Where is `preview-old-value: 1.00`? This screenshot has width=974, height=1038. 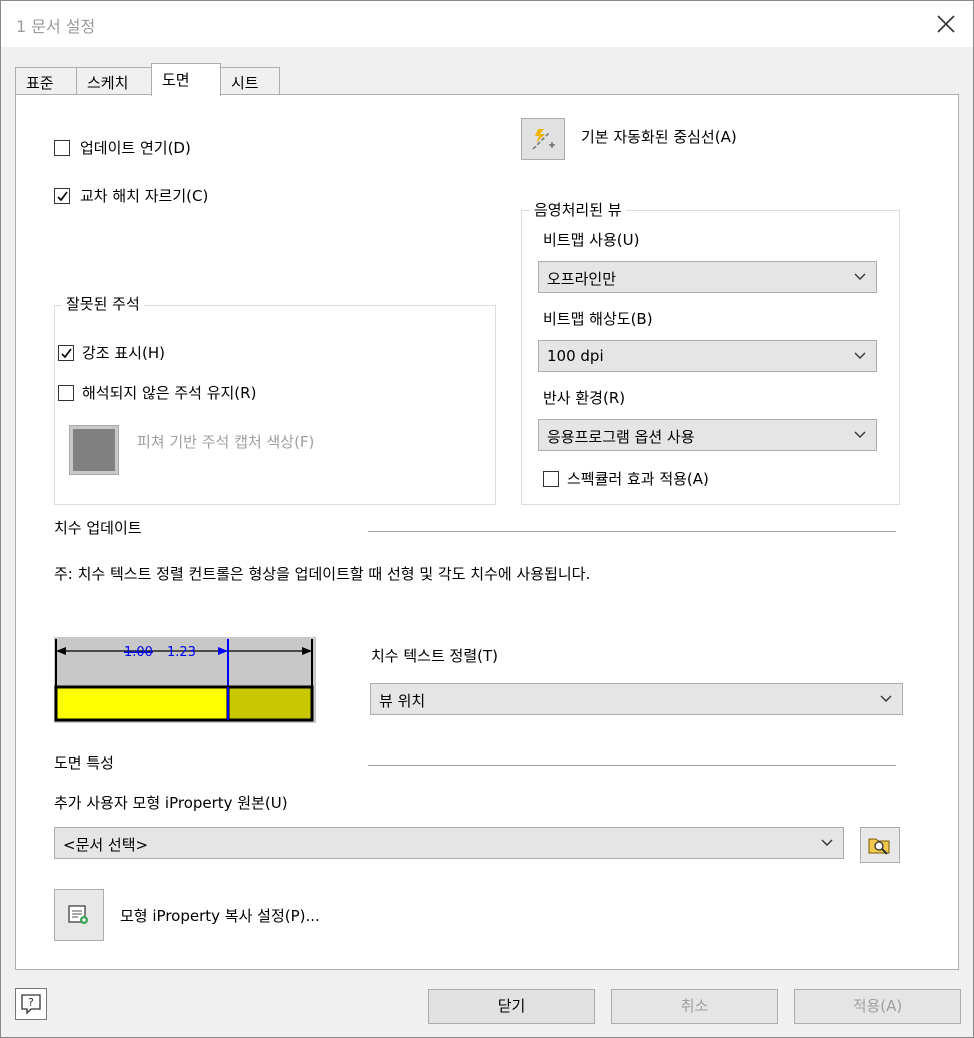
preview-old-value: 1.00 is located at coordinates (138, 652).